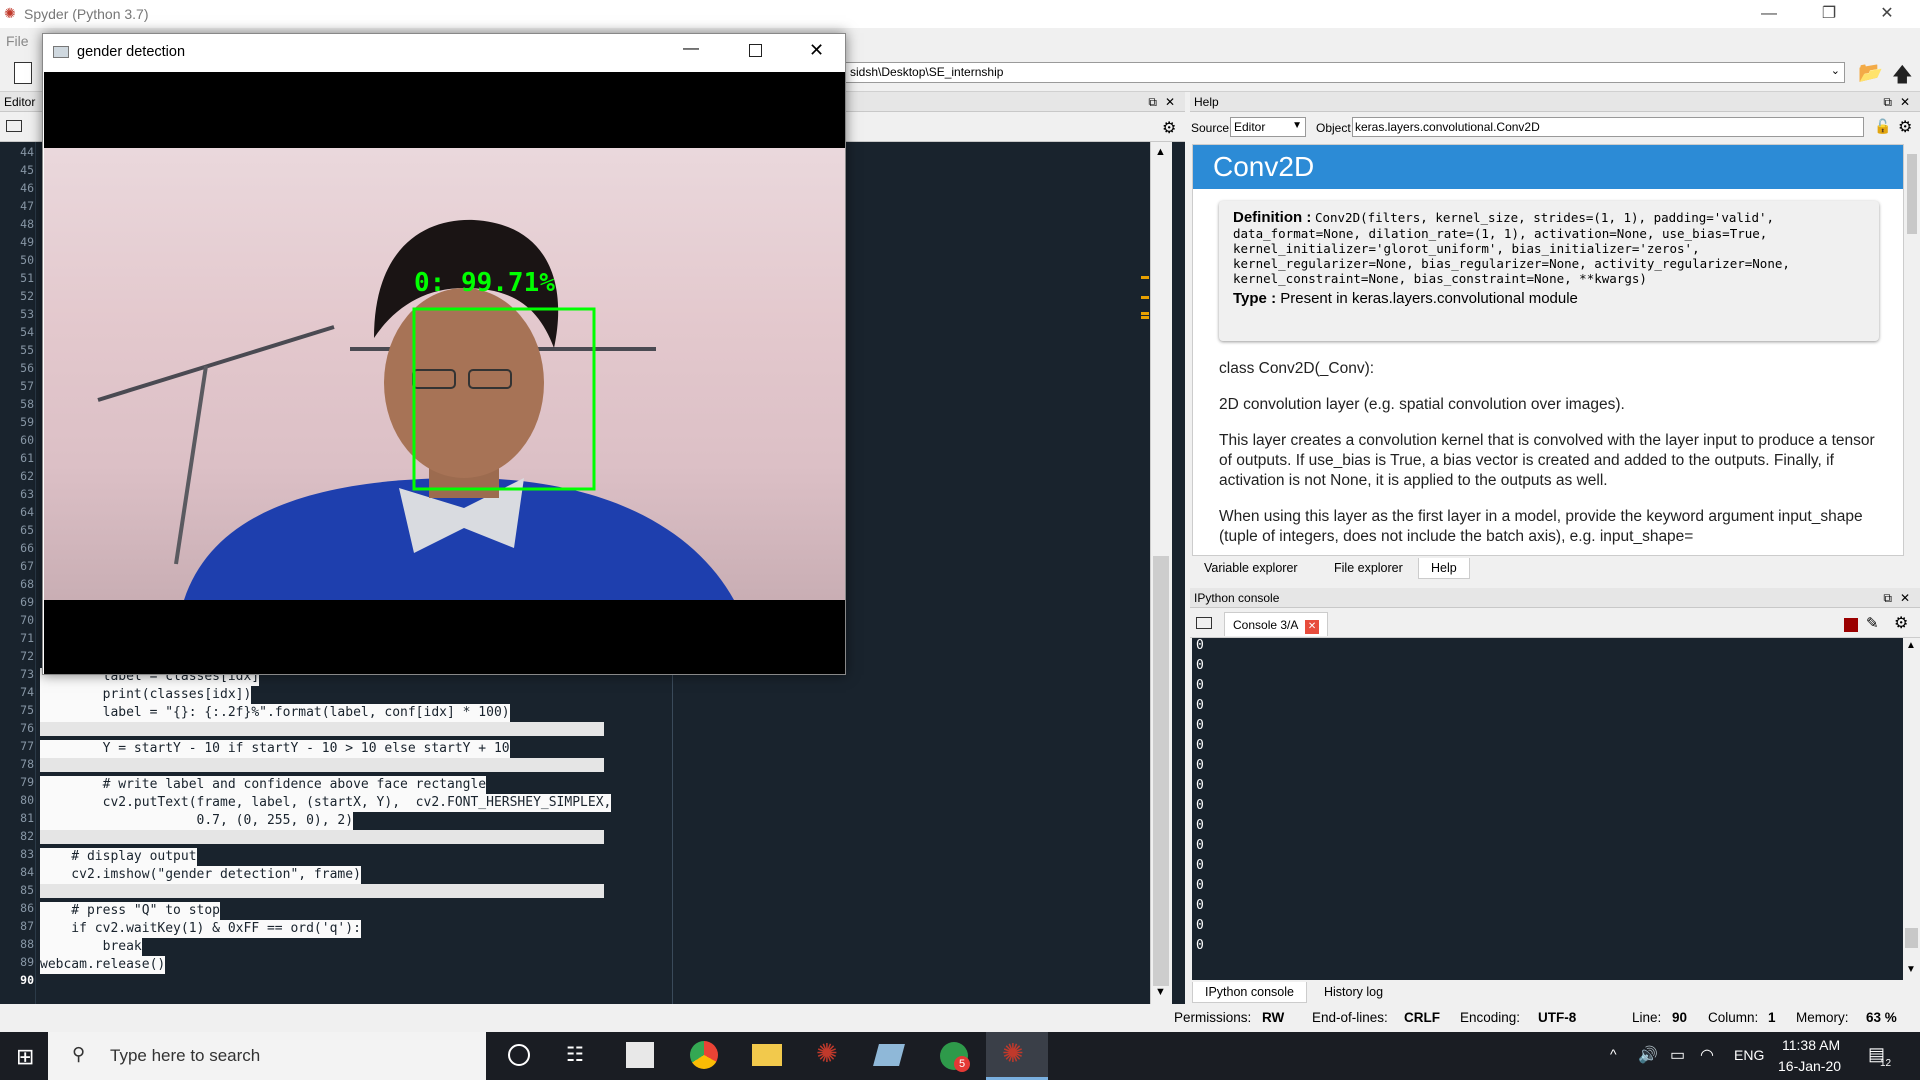  Describe the element at coordinates (1213, 1017) in the screenshot. I see `permissions-label: Permissions:` at that location.